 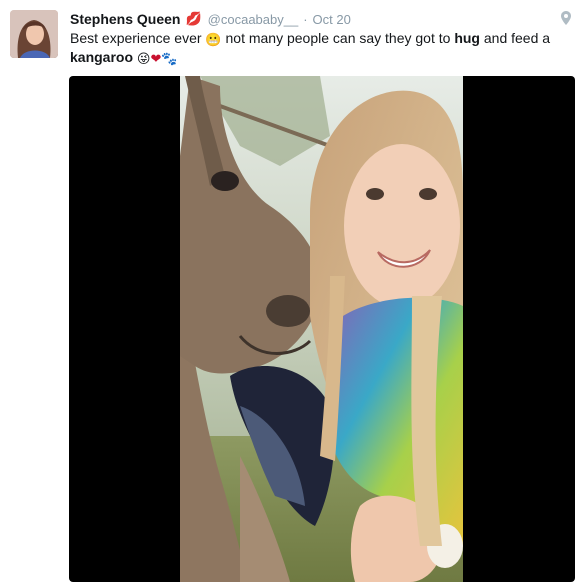 I want to click on user-avatar, so click(x=34, y=34).